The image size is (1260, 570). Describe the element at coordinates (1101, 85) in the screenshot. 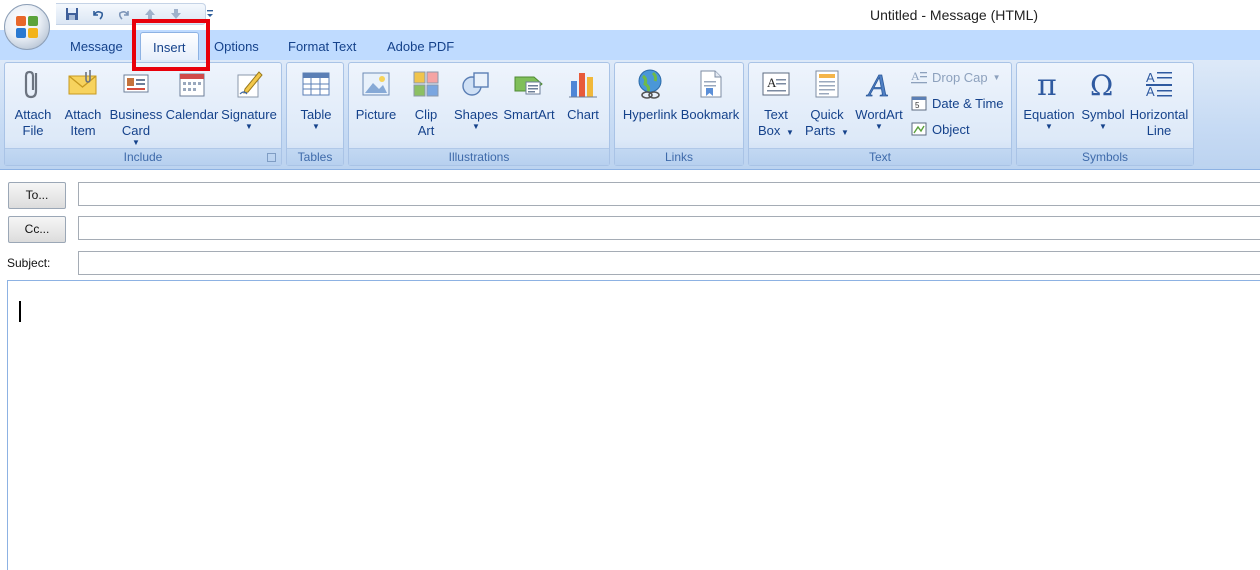

I see `omega-icon: Ω` at that location.